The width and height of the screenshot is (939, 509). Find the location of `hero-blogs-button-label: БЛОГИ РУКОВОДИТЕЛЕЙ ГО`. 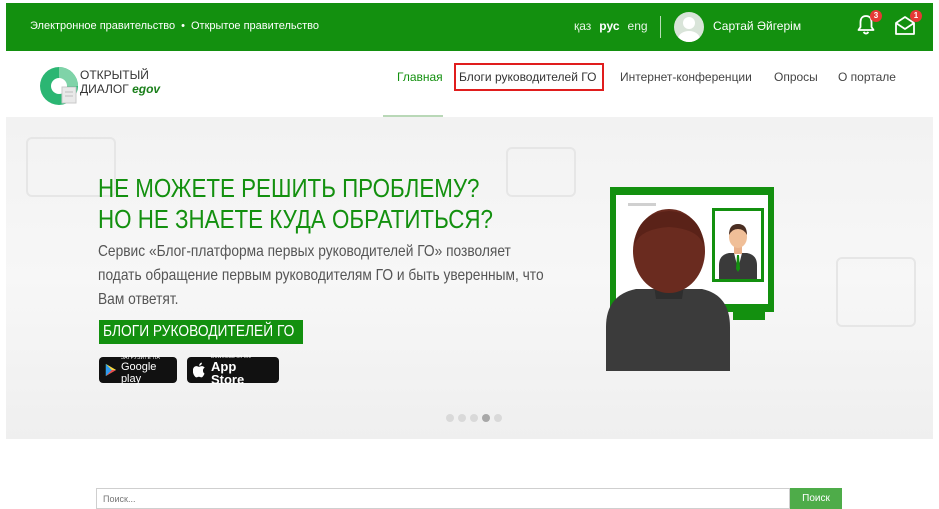

hero-blogs-button-label: БЛОГИ РУКОВОДИТЕЛЕЙ ГО is located at coordinates (199, 331).